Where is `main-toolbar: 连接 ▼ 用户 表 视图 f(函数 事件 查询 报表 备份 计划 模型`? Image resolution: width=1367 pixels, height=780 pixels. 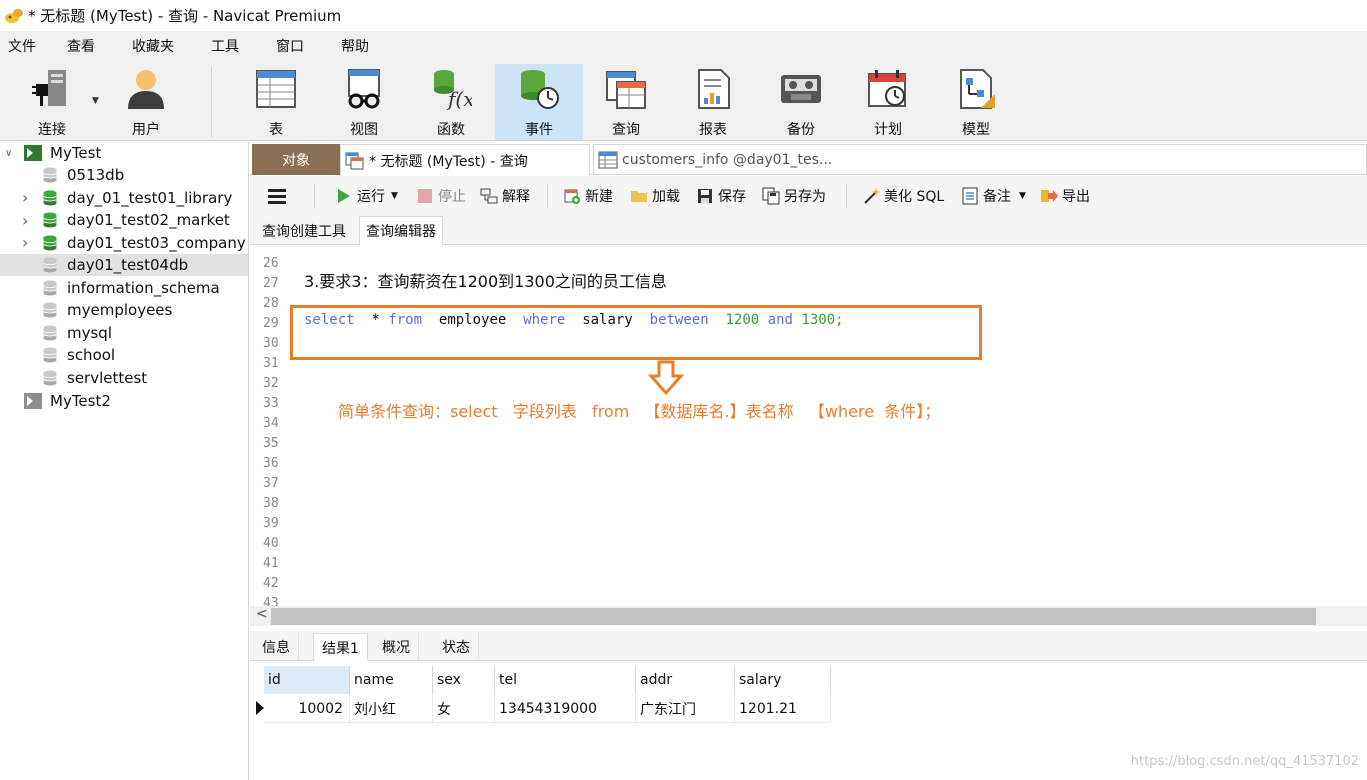 main-toolbar: 连接 ▼ 用户 表 视图 f(函数 事件 查询 报表 备份 计划 模型 is located at coordinates (683, 101).